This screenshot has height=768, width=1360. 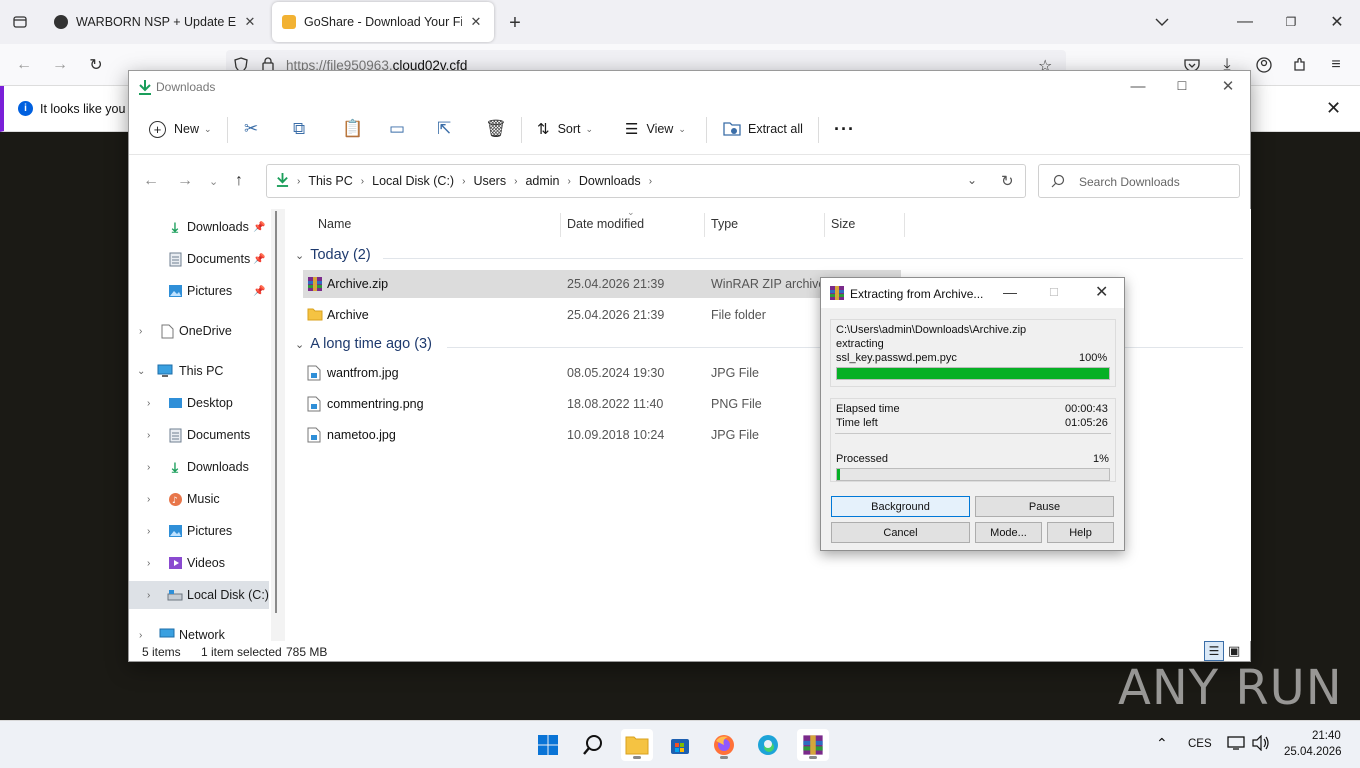 I want to click on nav-quick-downloads: ⤓ Downloads 📌, so click(x=199, y=227).